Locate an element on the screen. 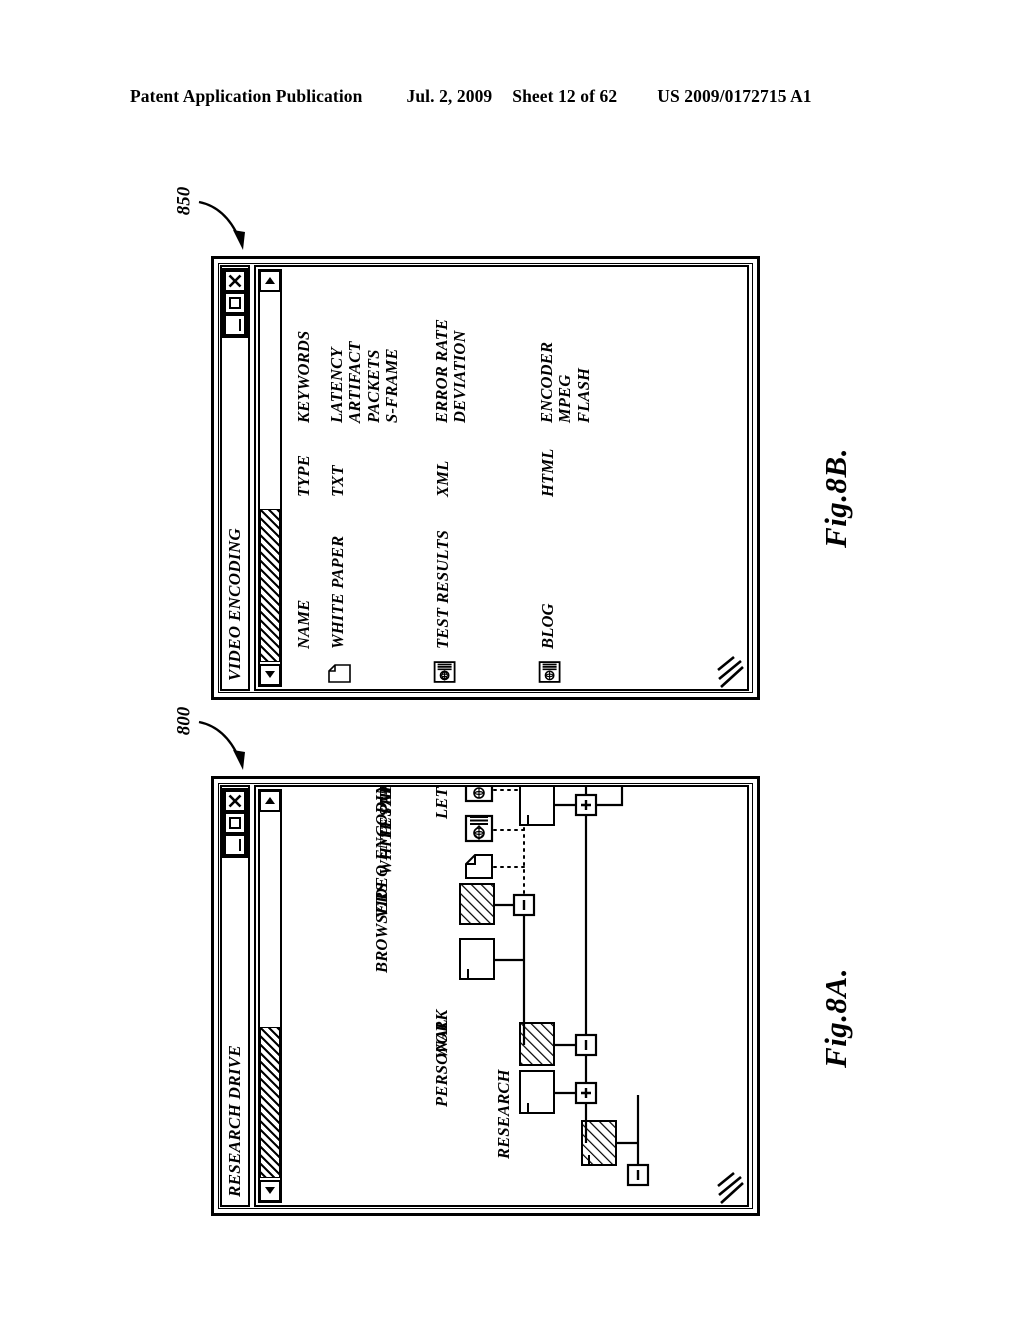 This screenshot has height=1320, width=1024. web-document-icon-blog is located at coordinates (479, 794).